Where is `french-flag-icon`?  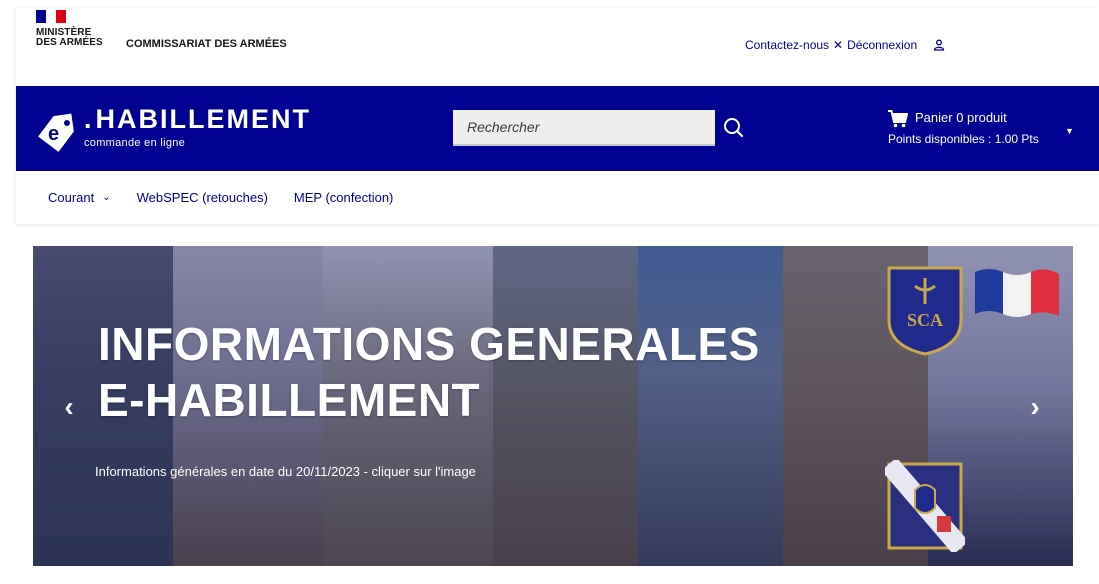
french-flag-icon is located at coordinates (1017, 293).